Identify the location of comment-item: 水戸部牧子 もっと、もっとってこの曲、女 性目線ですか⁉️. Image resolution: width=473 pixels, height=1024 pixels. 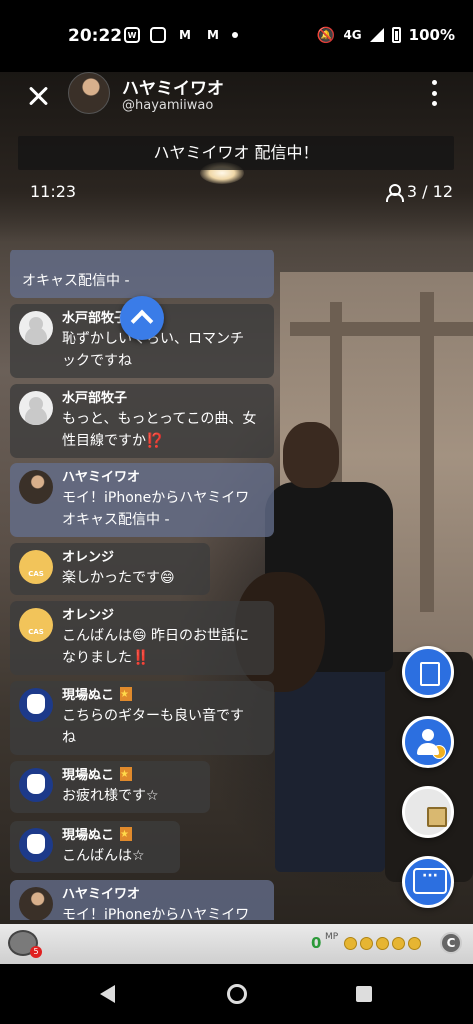
(142, 421).